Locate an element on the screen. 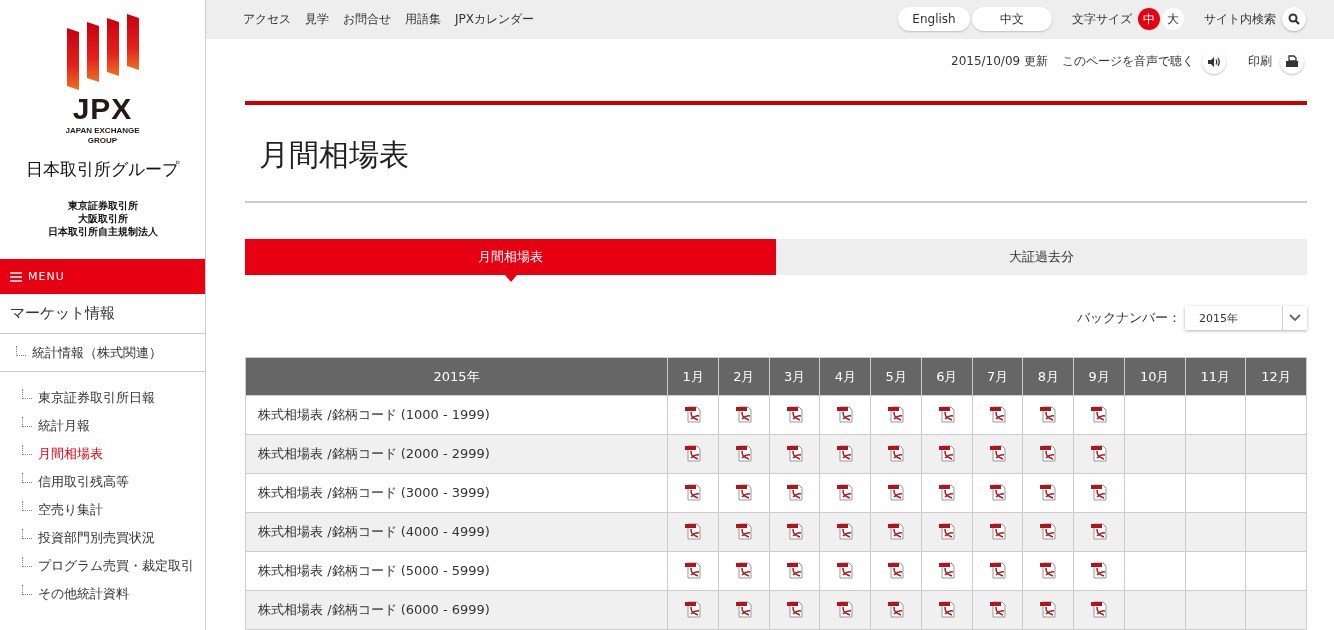 This screenshot has width=1334, height=630. sidebar-section: マーケット情報 is located at coordinates (102, 314).